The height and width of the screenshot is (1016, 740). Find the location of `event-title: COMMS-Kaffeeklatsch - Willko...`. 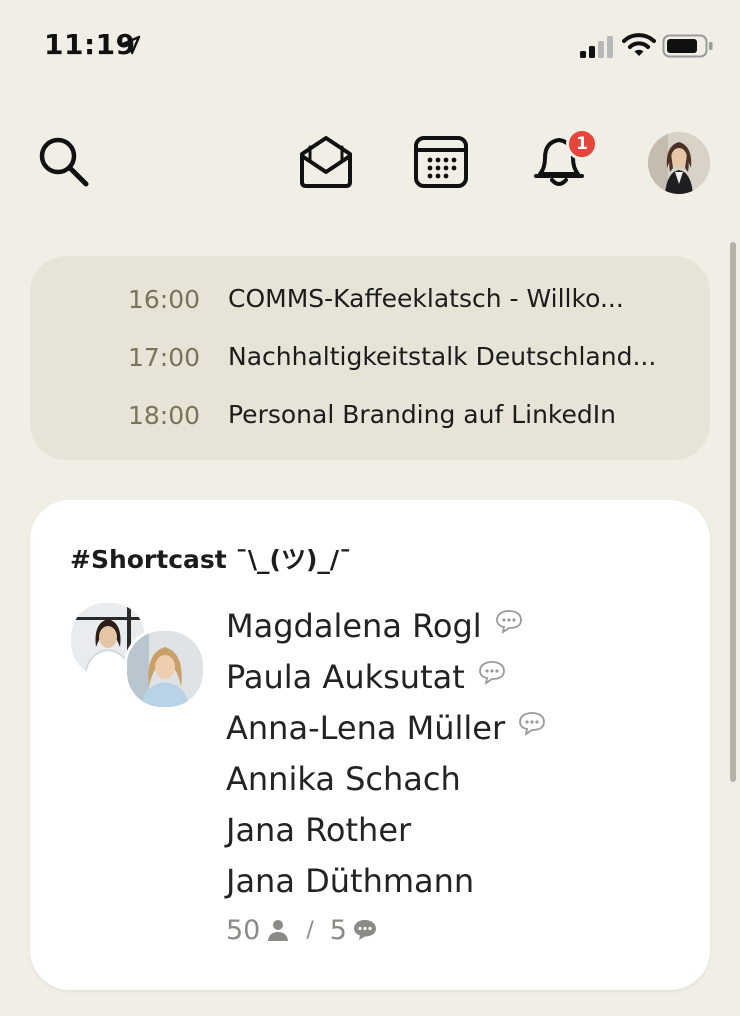

event-title: COMMS-Kaffeeklatsch - Willko... is located at coordinates (426, 298).